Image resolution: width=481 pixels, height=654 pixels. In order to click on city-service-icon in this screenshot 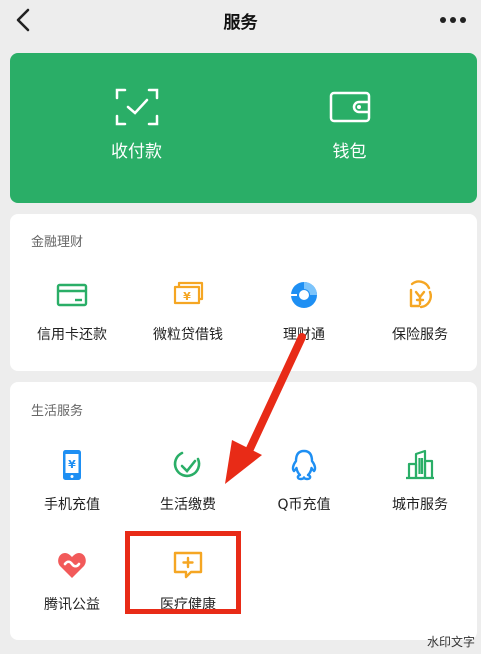, I will do `click(420, 464)`.